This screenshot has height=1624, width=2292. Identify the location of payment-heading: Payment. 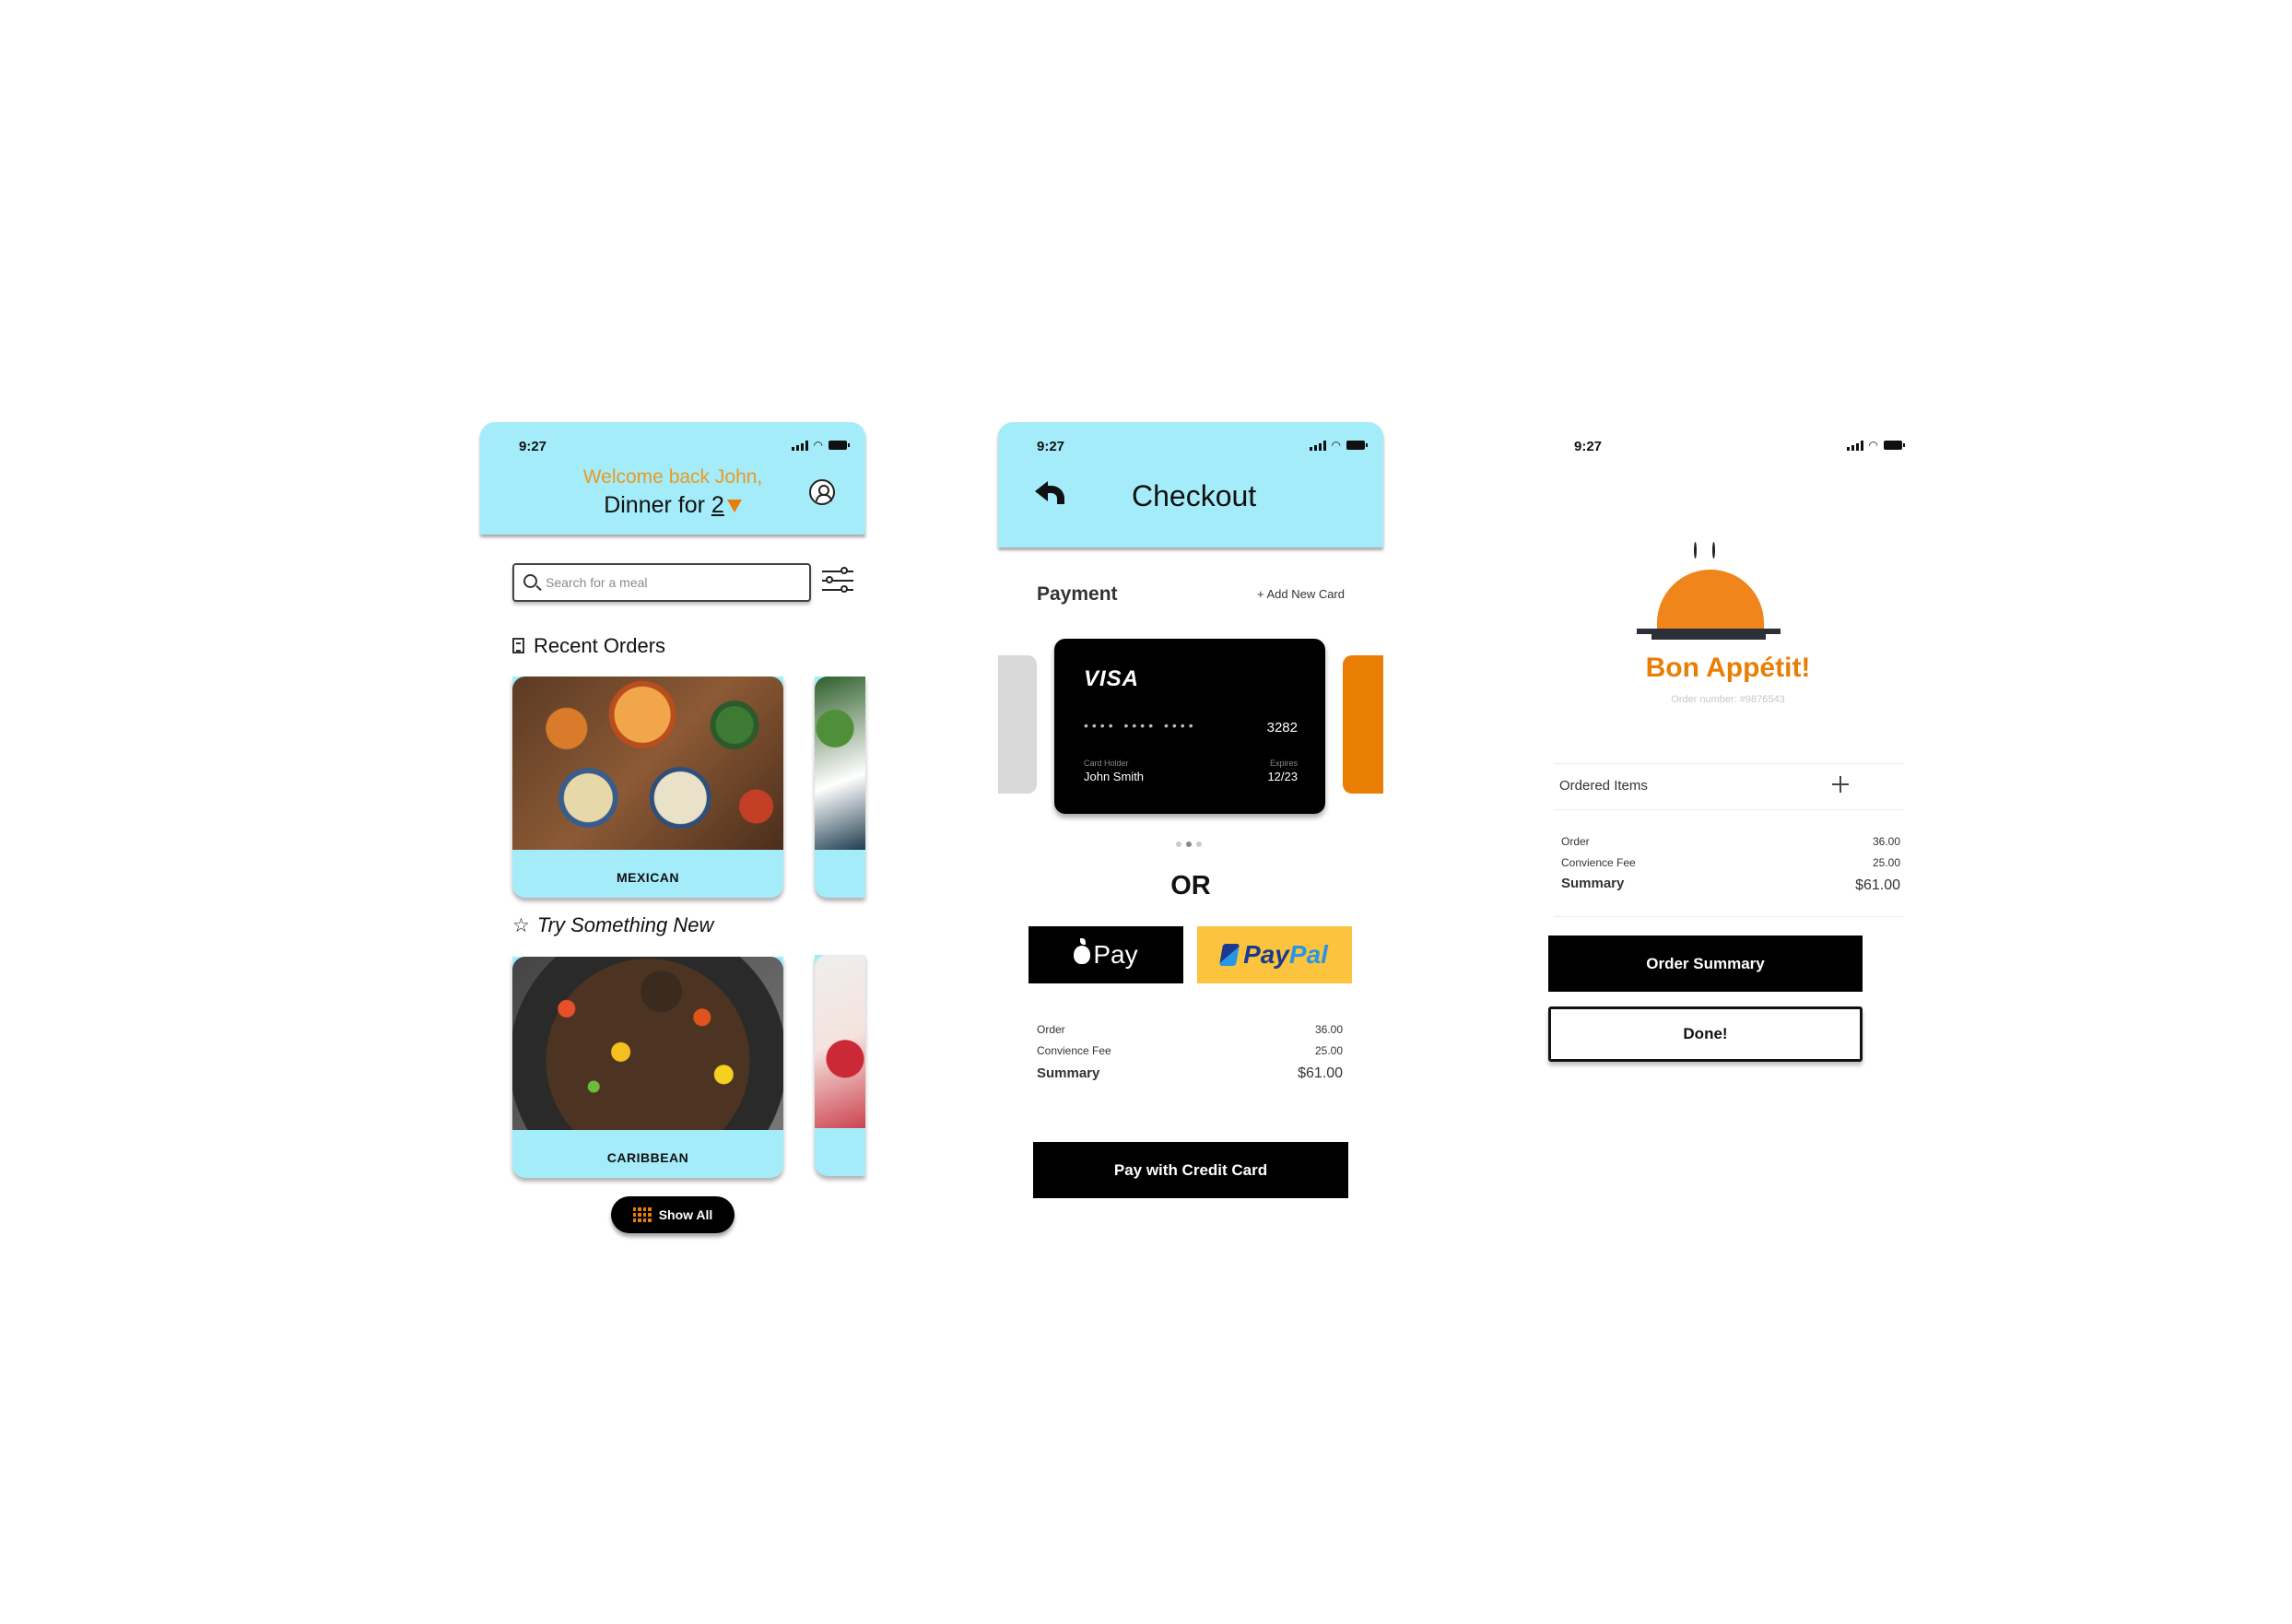
(1077, 594).